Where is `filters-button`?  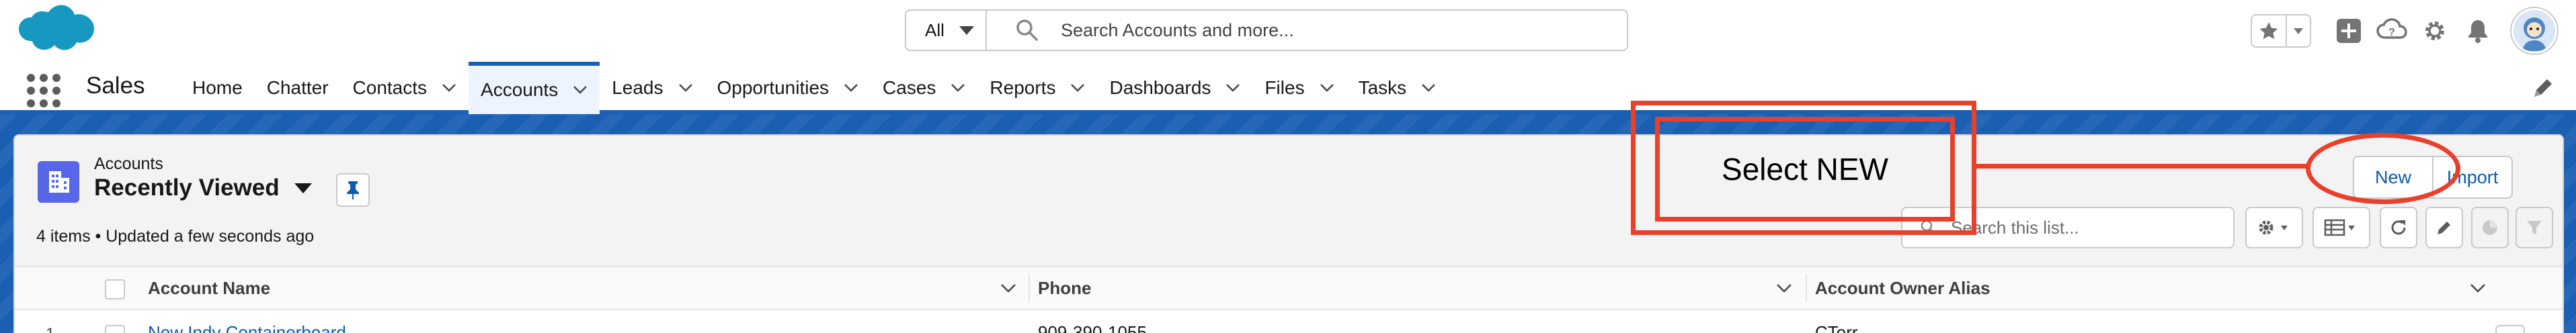
filters-button is located at coordinates (2534, 227).